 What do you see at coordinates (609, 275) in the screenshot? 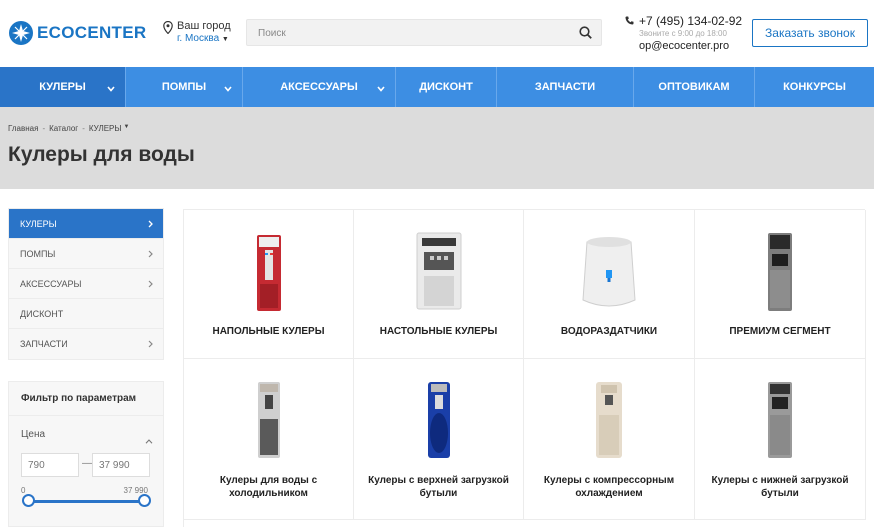
I see `dispenser-image` at bounding box center [609, 275].